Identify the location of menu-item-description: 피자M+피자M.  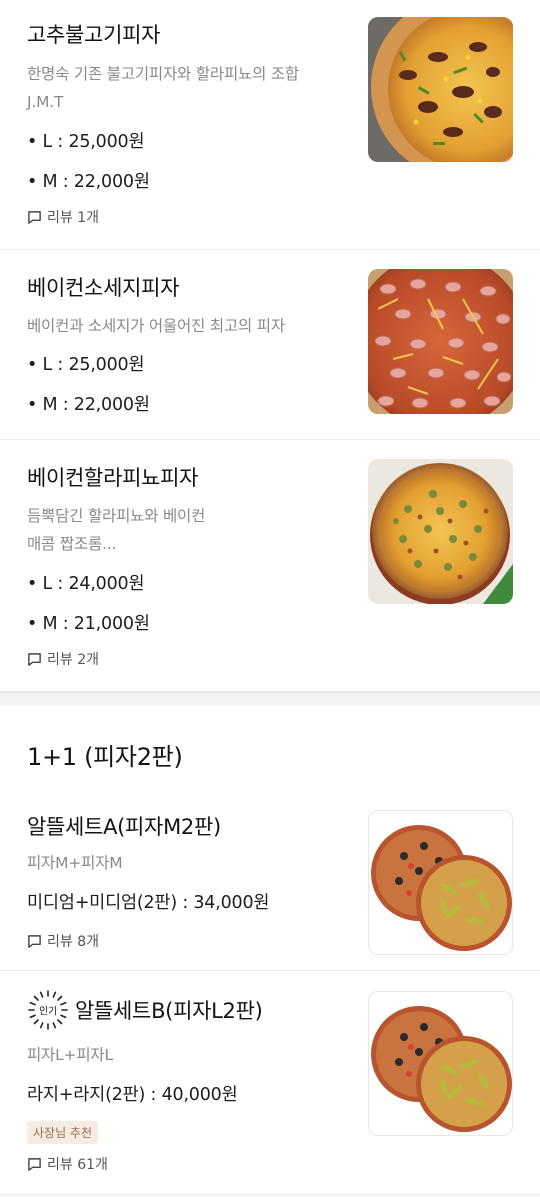
(75, 863).